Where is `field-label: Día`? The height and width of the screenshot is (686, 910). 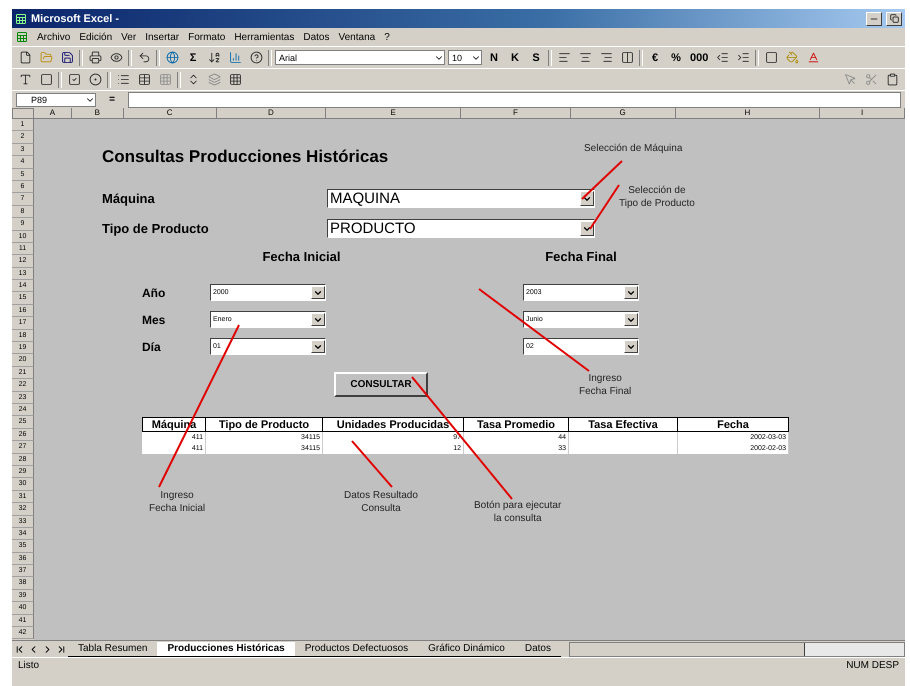 field-label: Día is located at coordinates (152, 347).